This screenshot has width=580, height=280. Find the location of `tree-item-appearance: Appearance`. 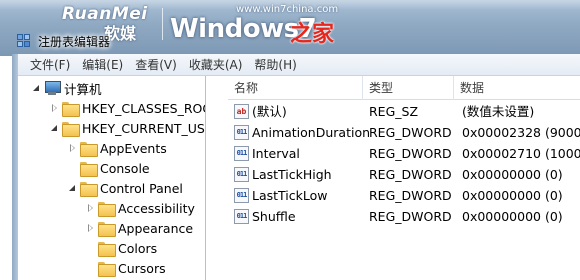

tree-item-appearance: Appearance is located at coordinates (138, 228).